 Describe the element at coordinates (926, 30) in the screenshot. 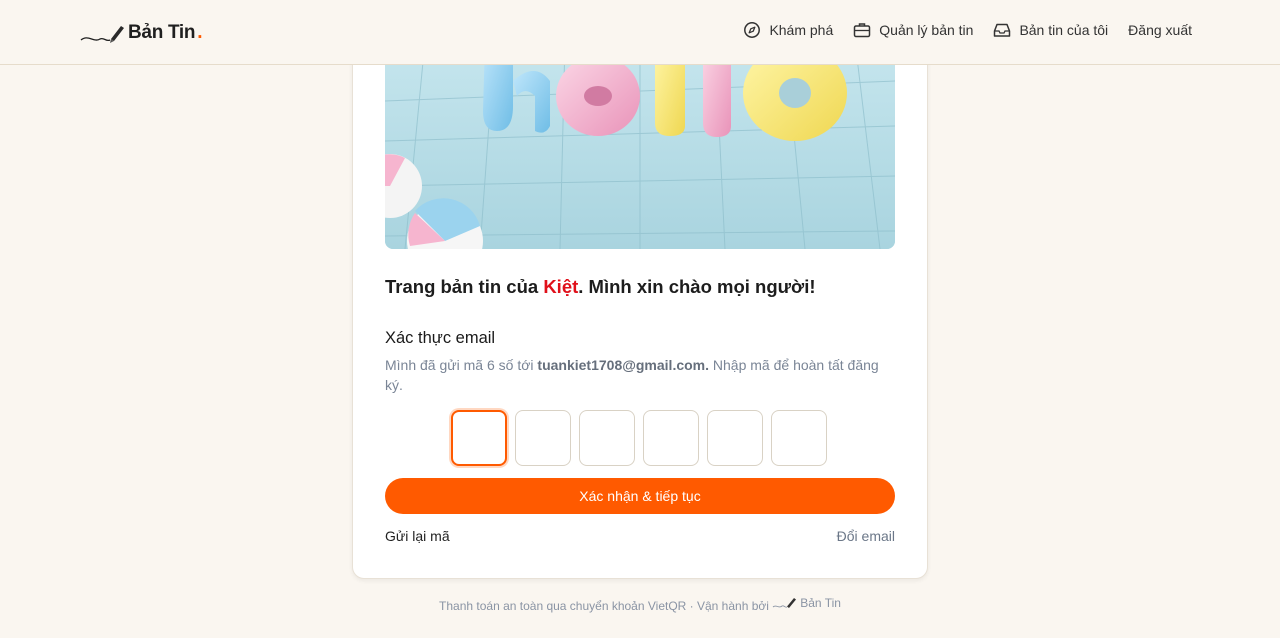

I see `nav-manage-label: Quản lý bản tin` at that location.